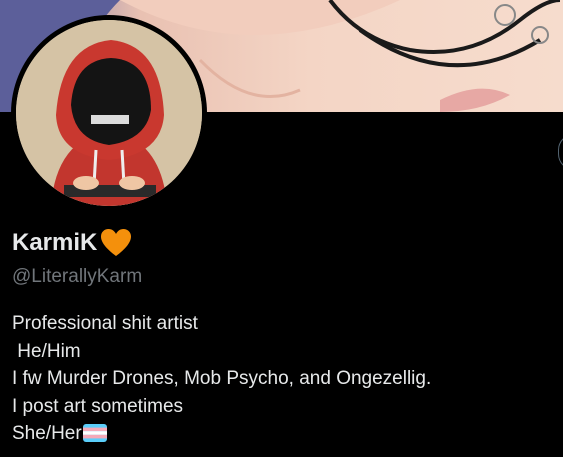 The height and width of the screenshot is (457, 563). I want to click on user-handle: @LiterallyKarm, so click(77, 276).